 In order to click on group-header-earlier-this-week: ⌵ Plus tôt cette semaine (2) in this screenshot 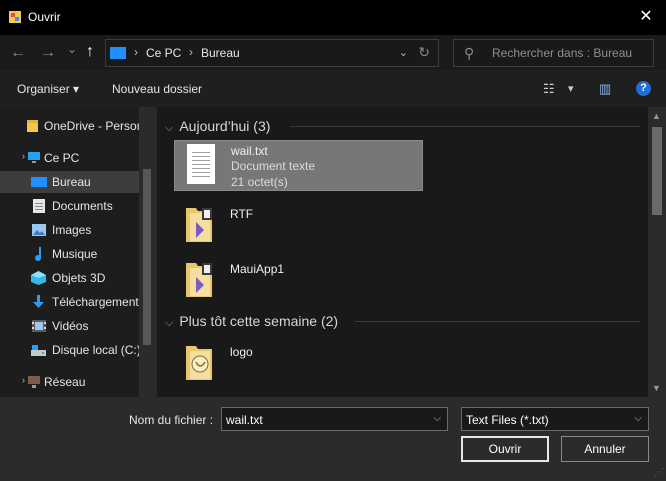, I will do `click(251, 321)`.